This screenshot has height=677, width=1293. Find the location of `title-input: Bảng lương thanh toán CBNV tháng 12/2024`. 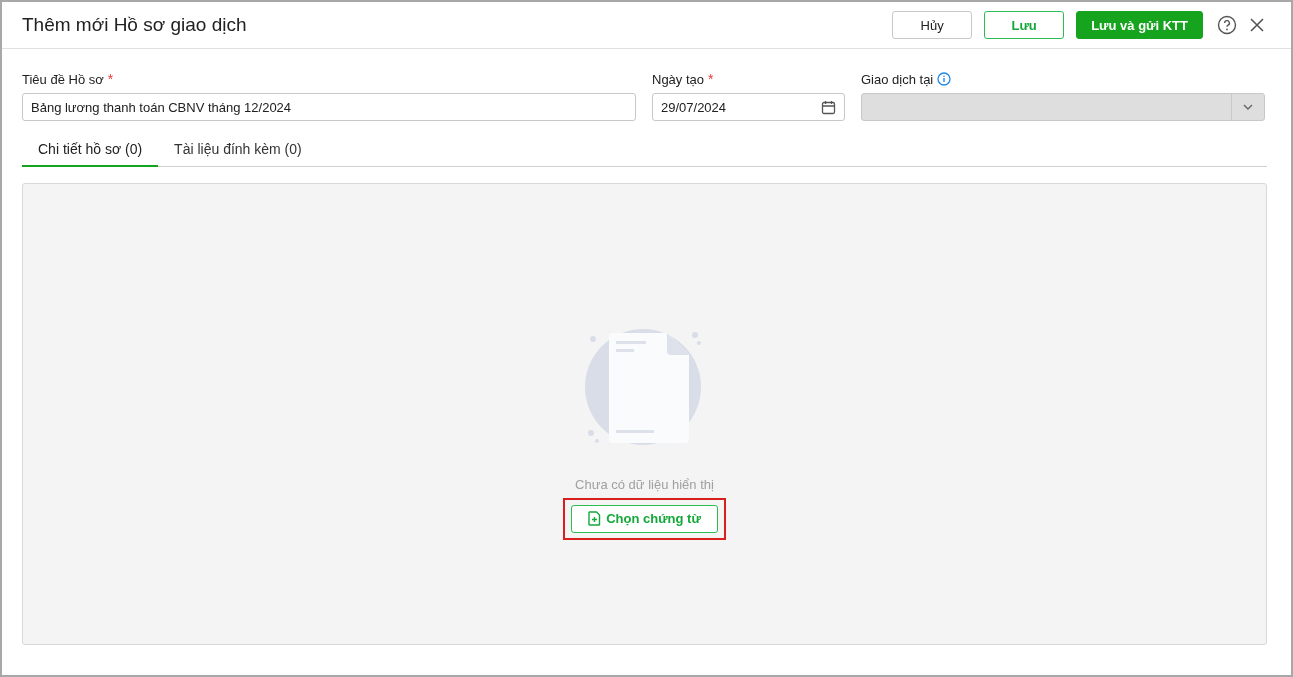

title-input: Bảng lương thanh toán CBNV tháng 12/2024 is located at coordinates (329, 107).